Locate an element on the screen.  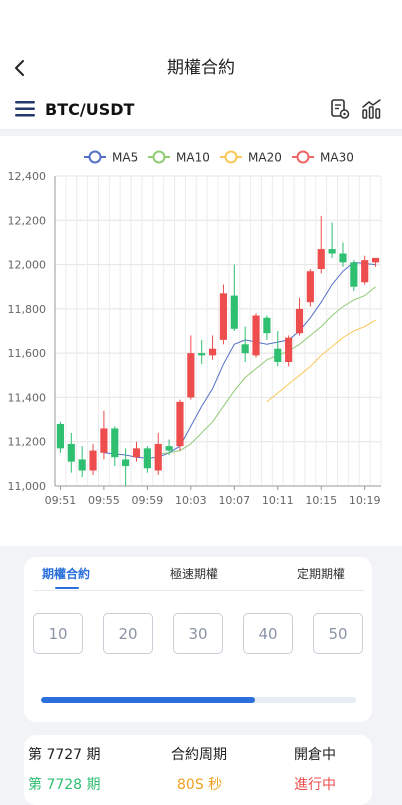
y-tick-label: 12,400 is located at coordinates (27, 176).